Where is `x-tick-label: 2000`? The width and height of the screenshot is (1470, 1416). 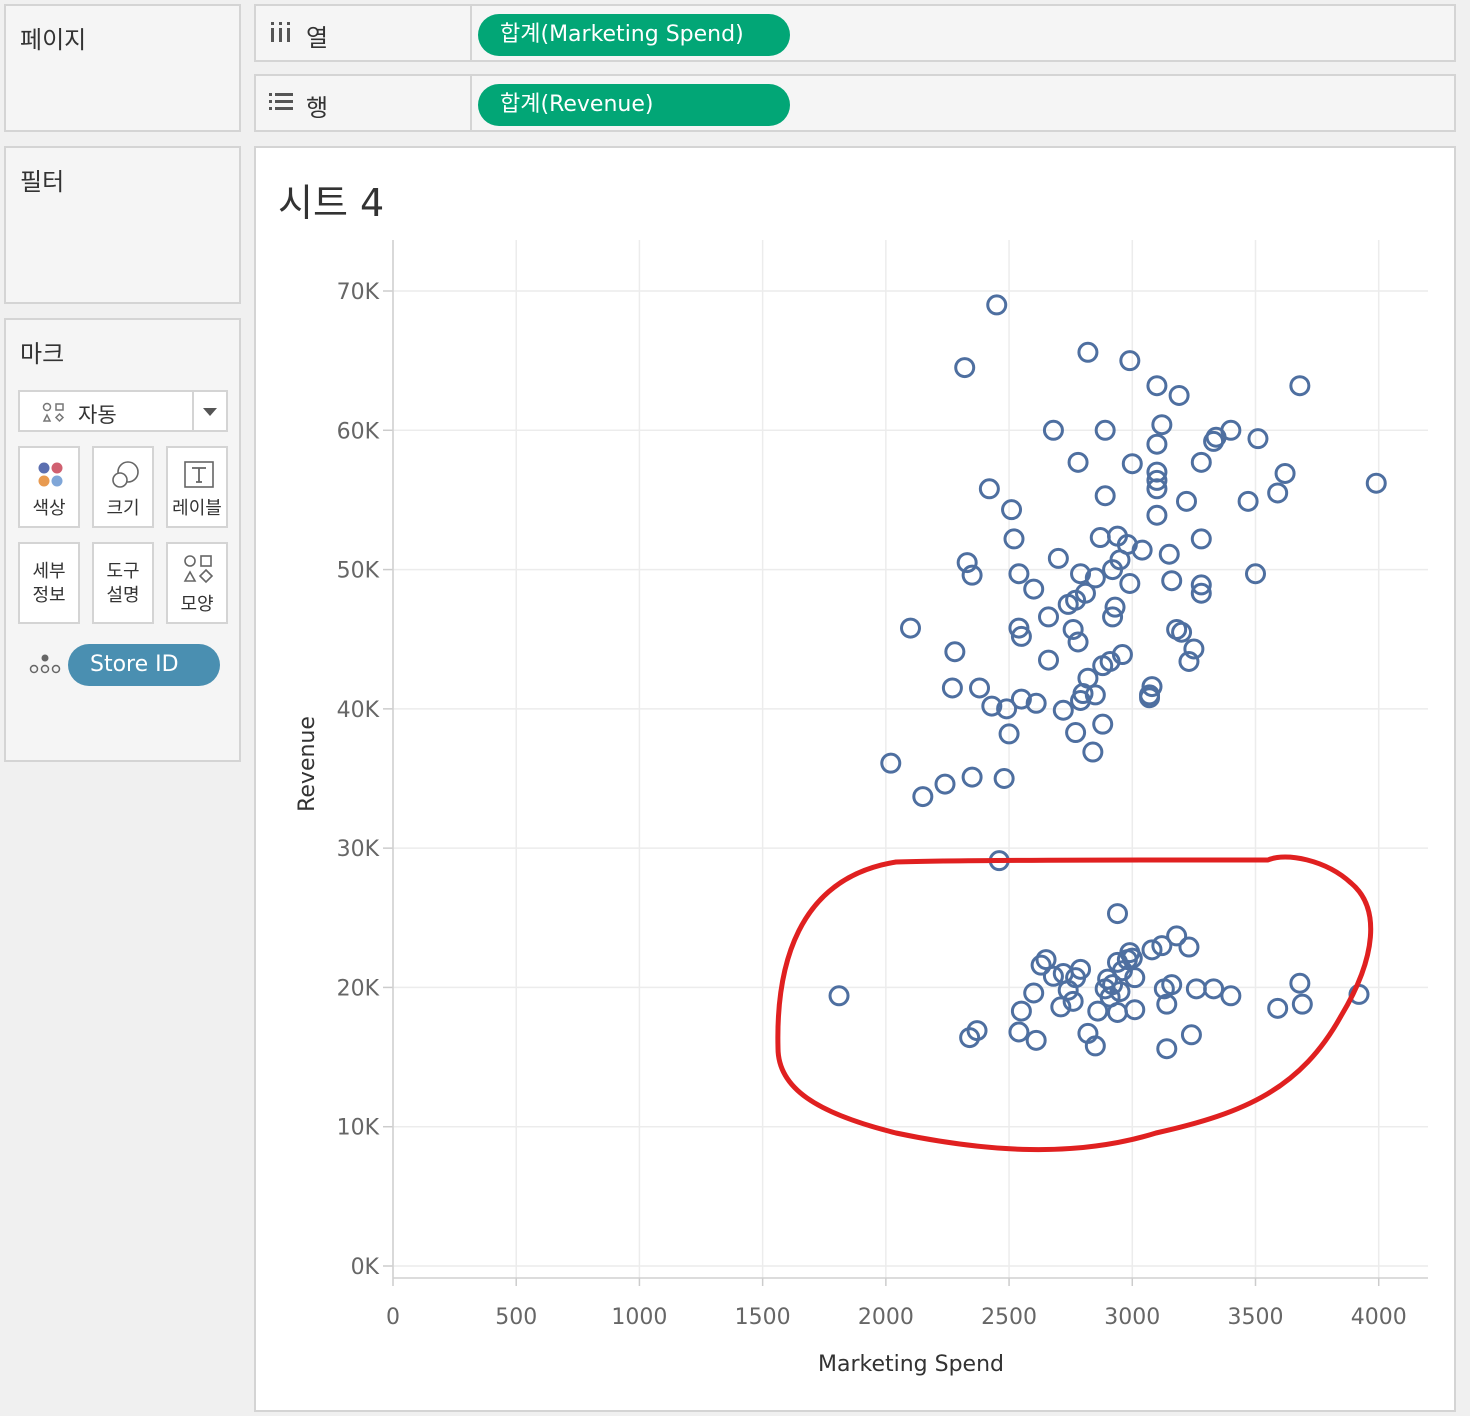 x-tick-label: 2000 is located at coordinates (886, 1317).